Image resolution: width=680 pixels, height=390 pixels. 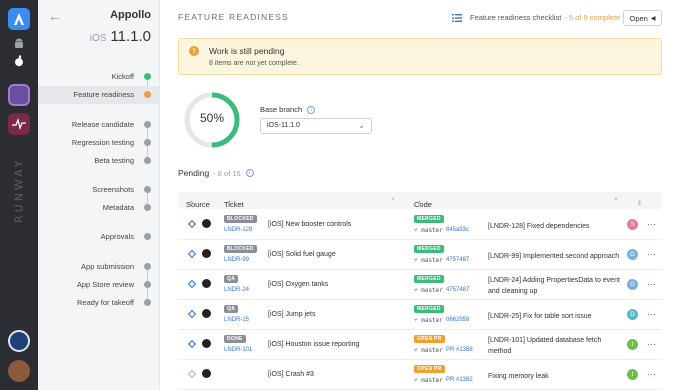 What do you see at coordinates (616, 200) in the screenshot?
I see `code-search-icon: ⌕` at bounding box center [616, 200].